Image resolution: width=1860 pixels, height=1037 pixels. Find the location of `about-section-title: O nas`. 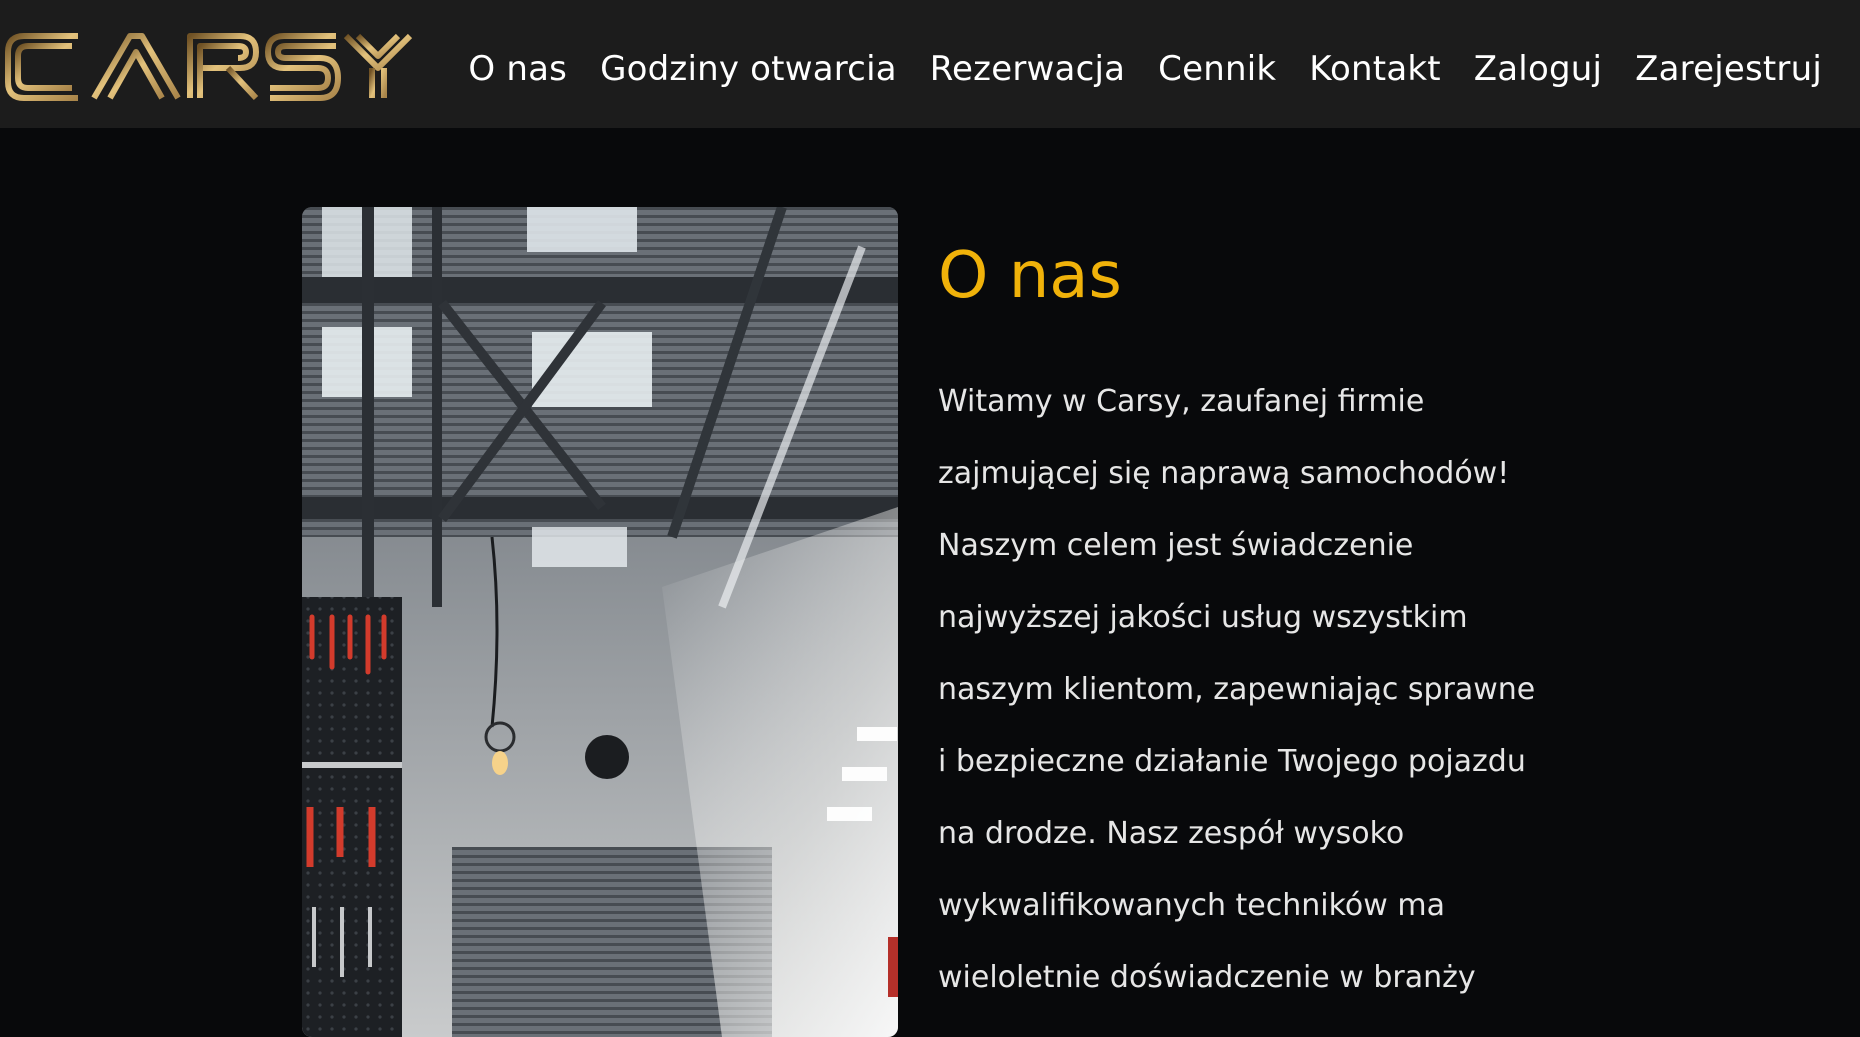

about-section-title: O nas is located at coordinates (1030, 276).